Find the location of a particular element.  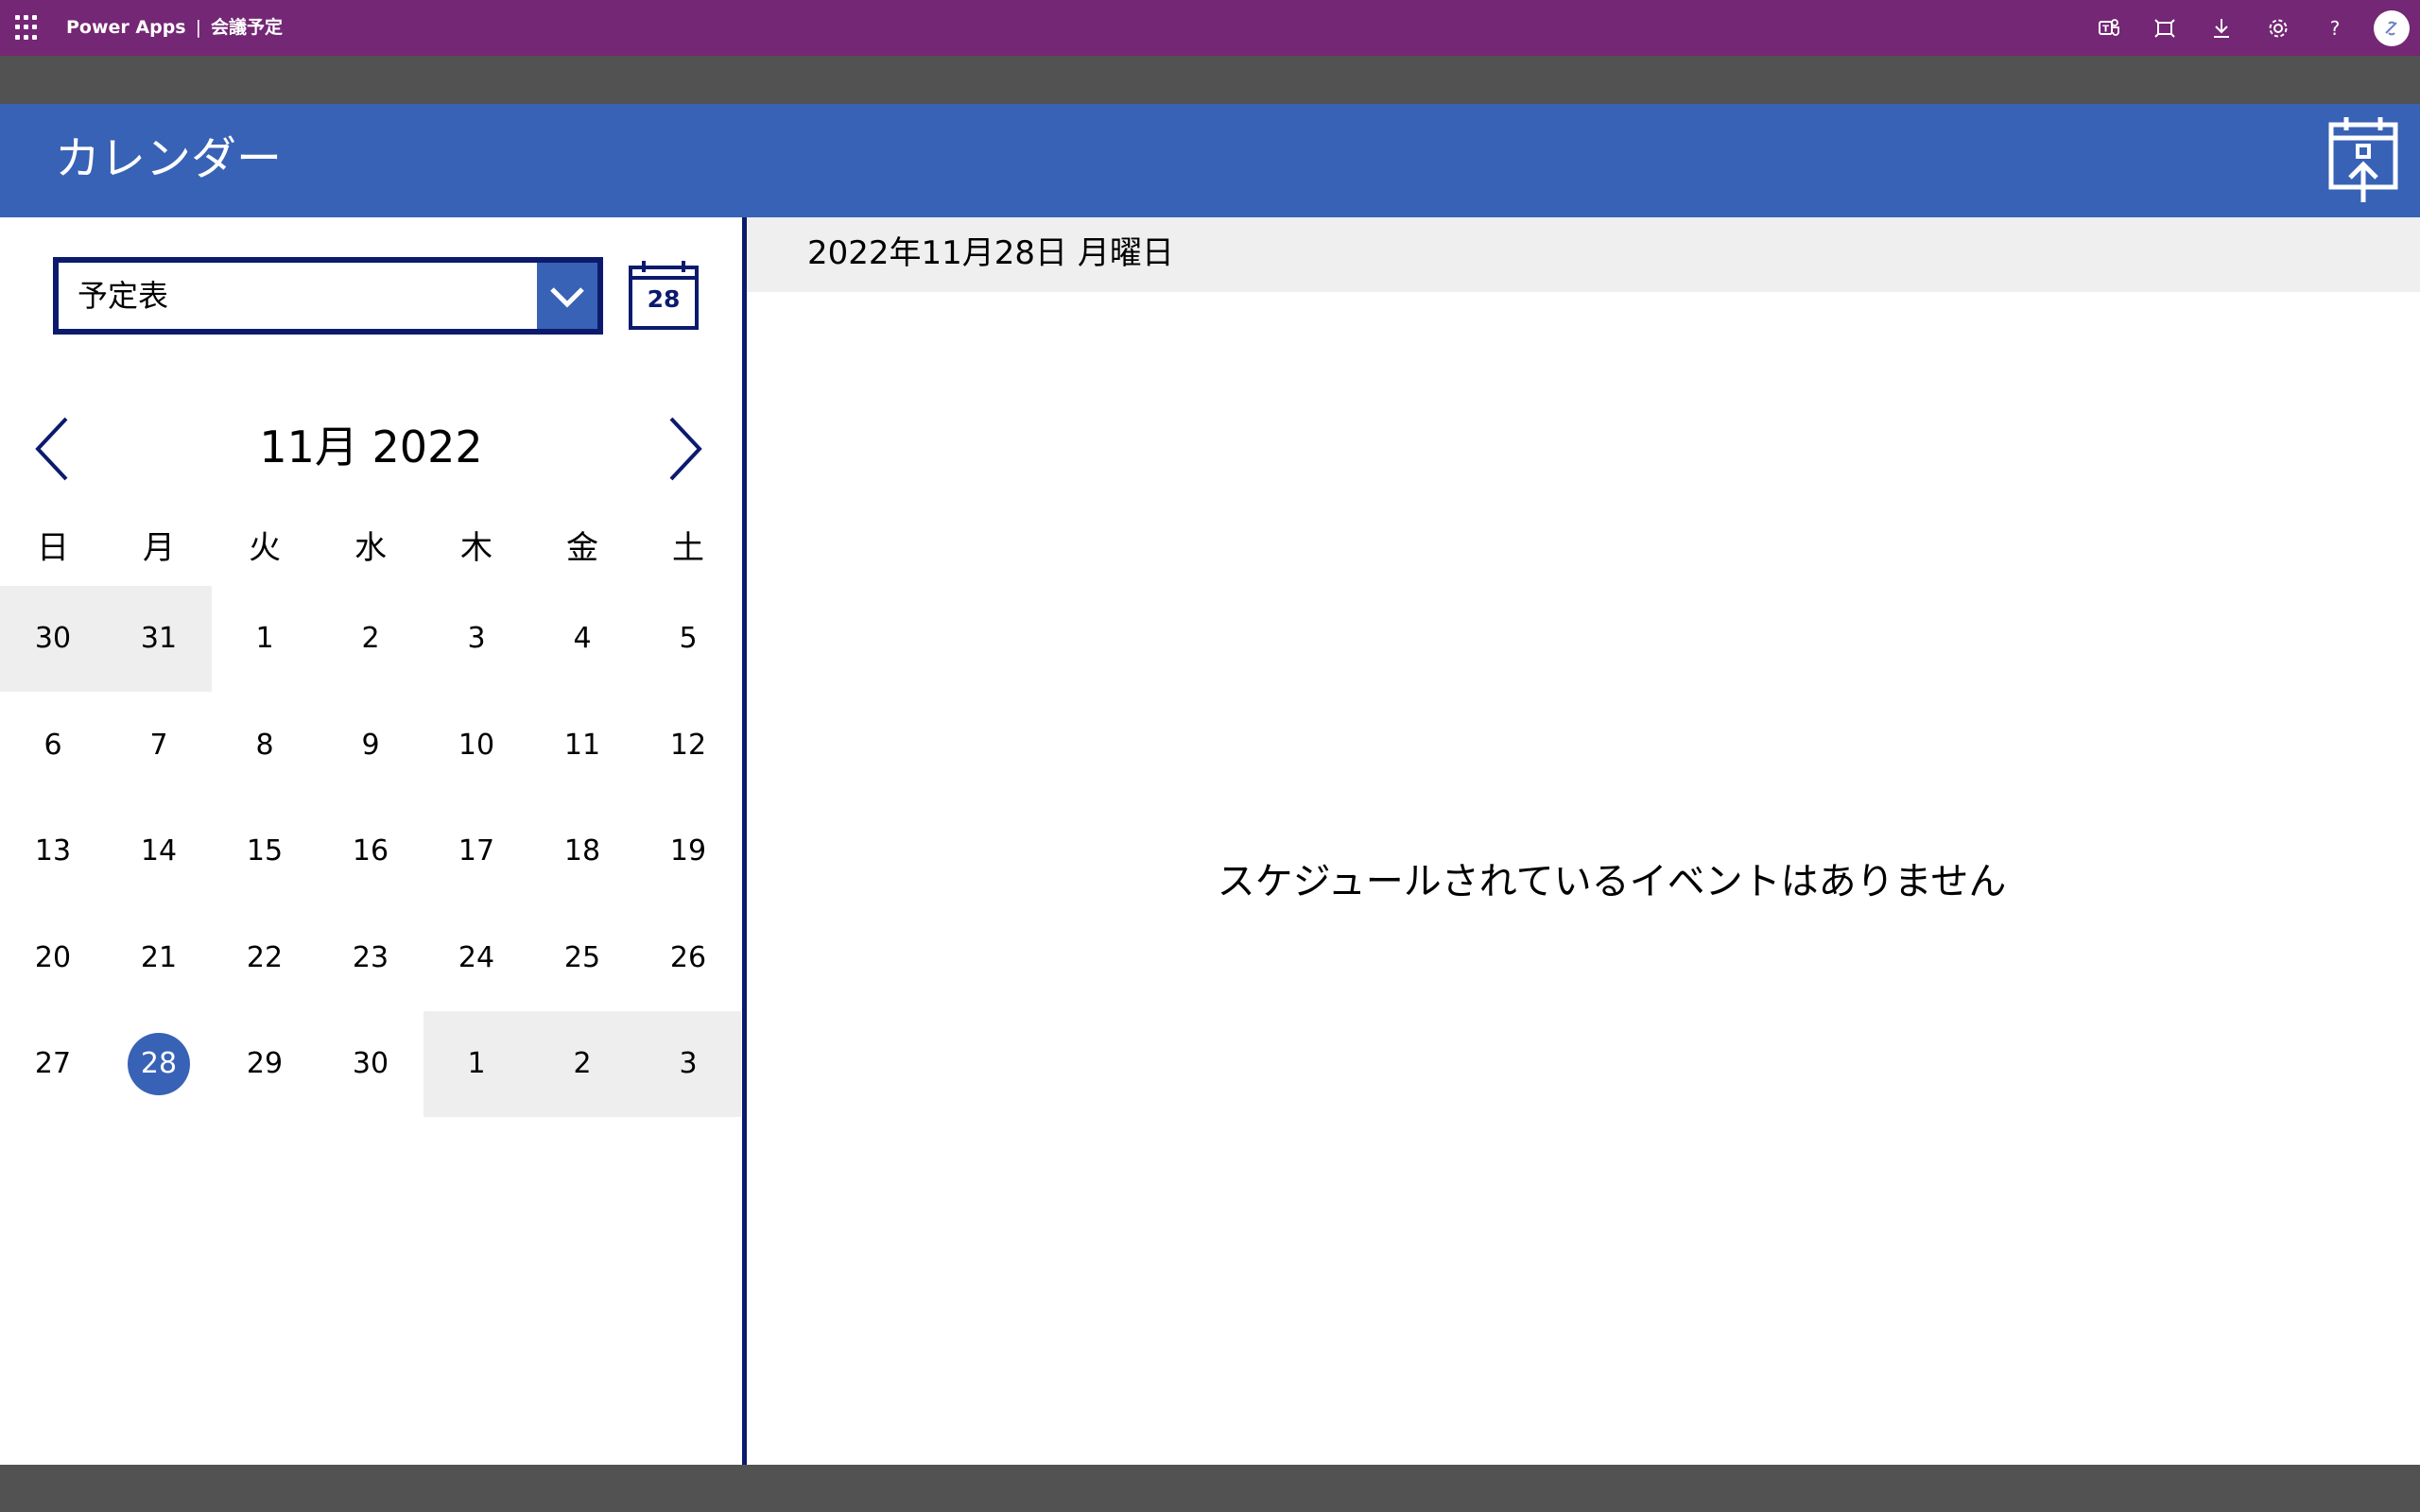

weekday-header-row: 日 月 火 水 木 金 土 is located at coordinates (371, 548).